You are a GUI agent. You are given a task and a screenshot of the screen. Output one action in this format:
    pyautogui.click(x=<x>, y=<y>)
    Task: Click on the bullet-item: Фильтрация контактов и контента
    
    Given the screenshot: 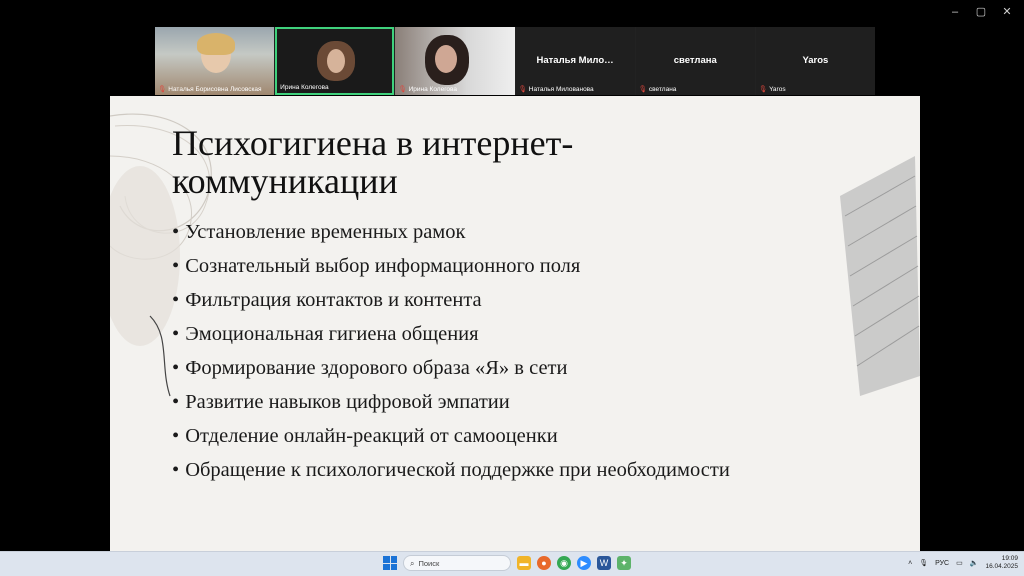 What is the action you would take?
    pyautogui.click(x=451, y=303)
    